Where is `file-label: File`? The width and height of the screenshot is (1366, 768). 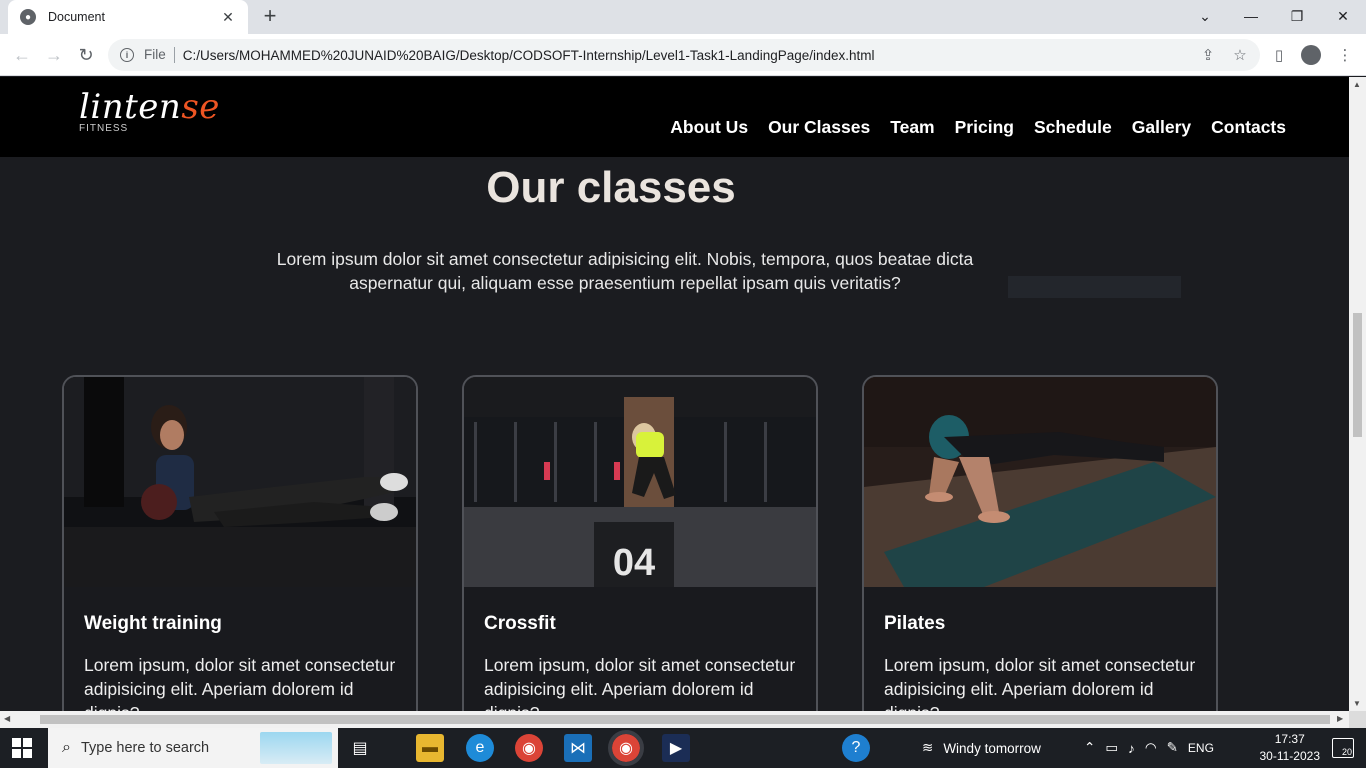 file-label: File is located at coordinates (159, 55).